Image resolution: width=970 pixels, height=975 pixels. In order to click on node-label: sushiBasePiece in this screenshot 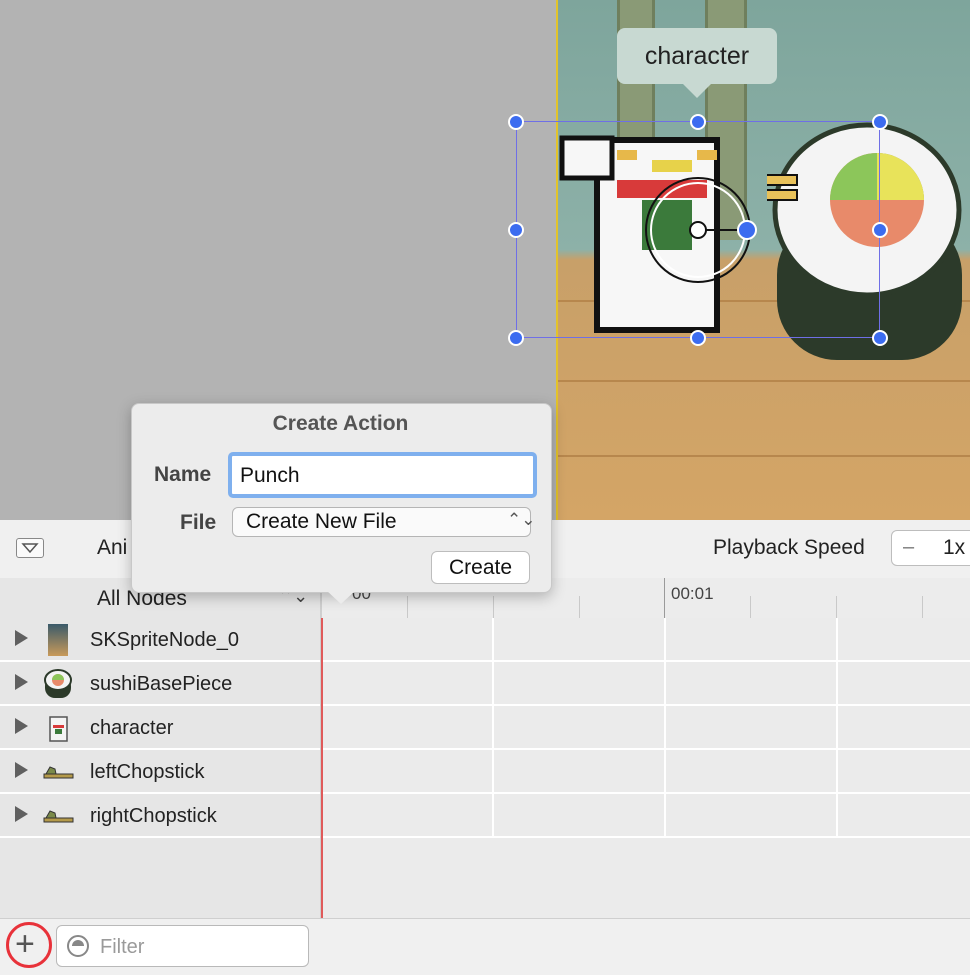, I will do `click(161, 684)`.